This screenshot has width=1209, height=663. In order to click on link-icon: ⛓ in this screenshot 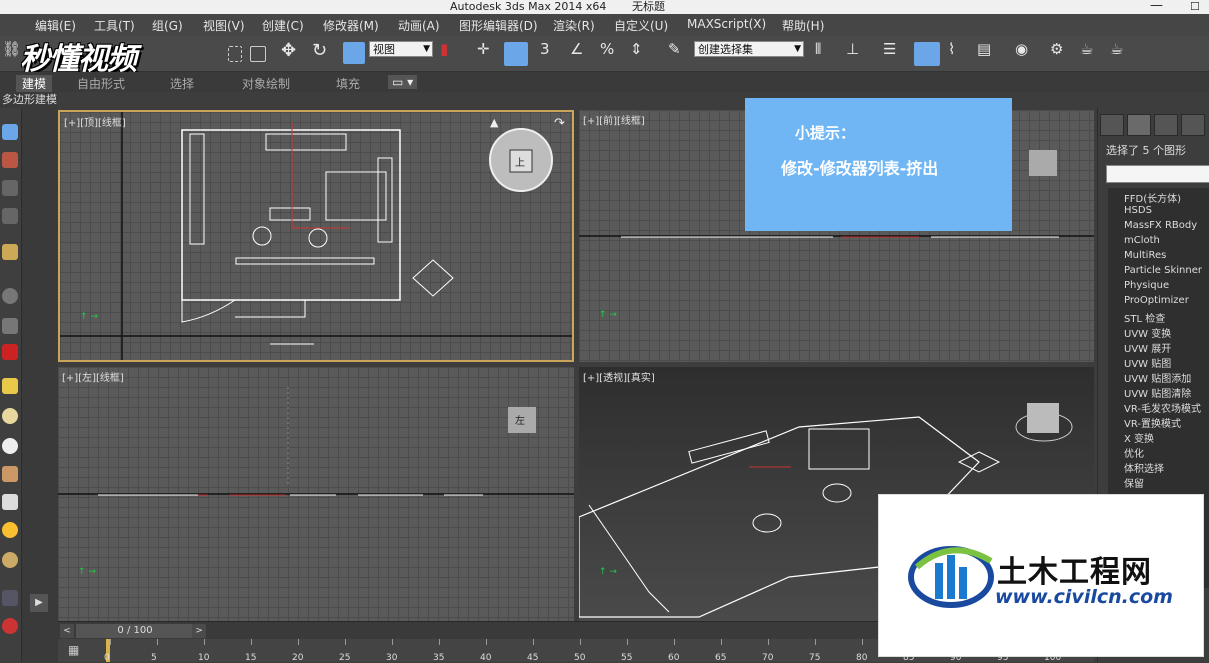, I will do `click(11, 49)`.